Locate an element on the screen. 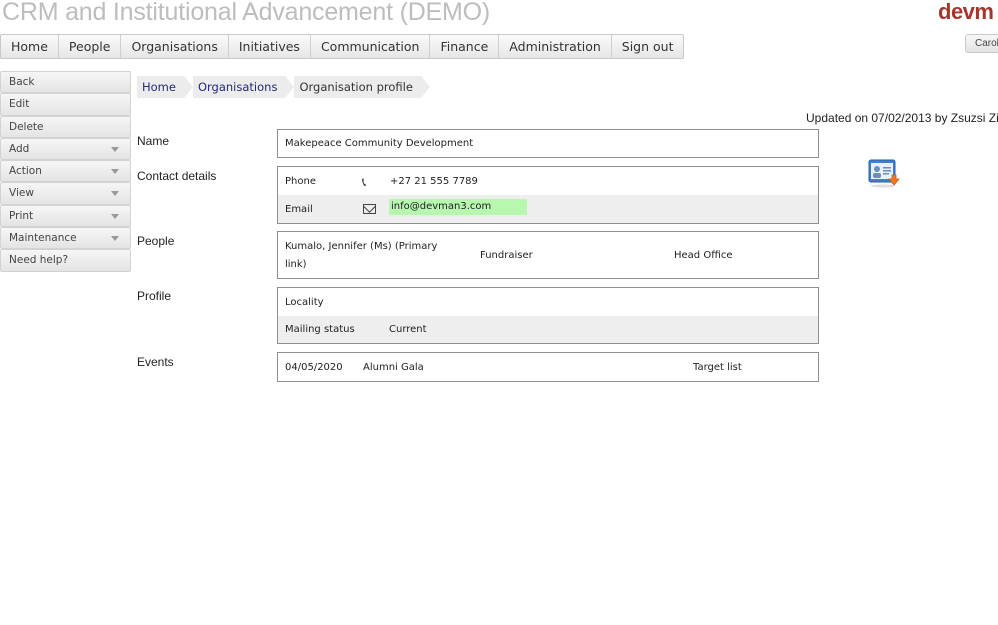  brand-logo: devm is located at coordinates (966, 12).